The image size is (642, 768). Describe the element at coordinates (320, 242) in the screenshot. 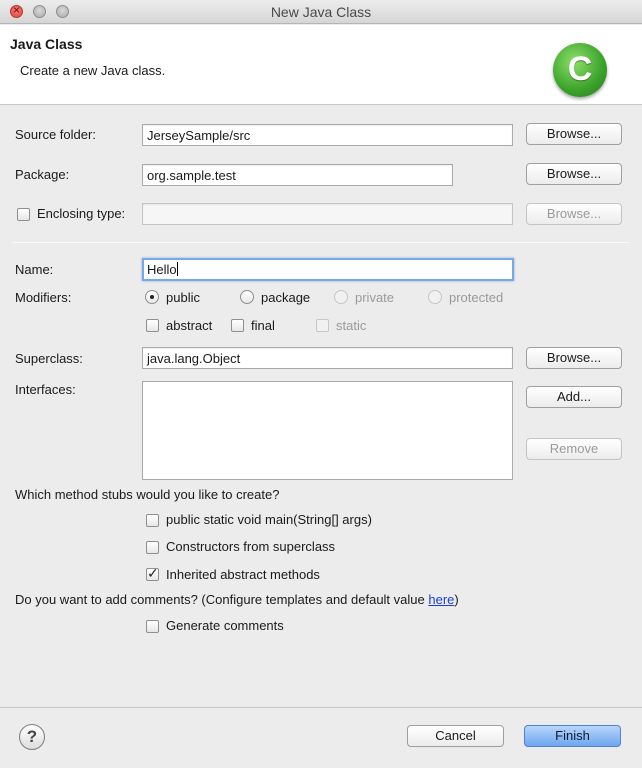

I see `section-divider` at that location.